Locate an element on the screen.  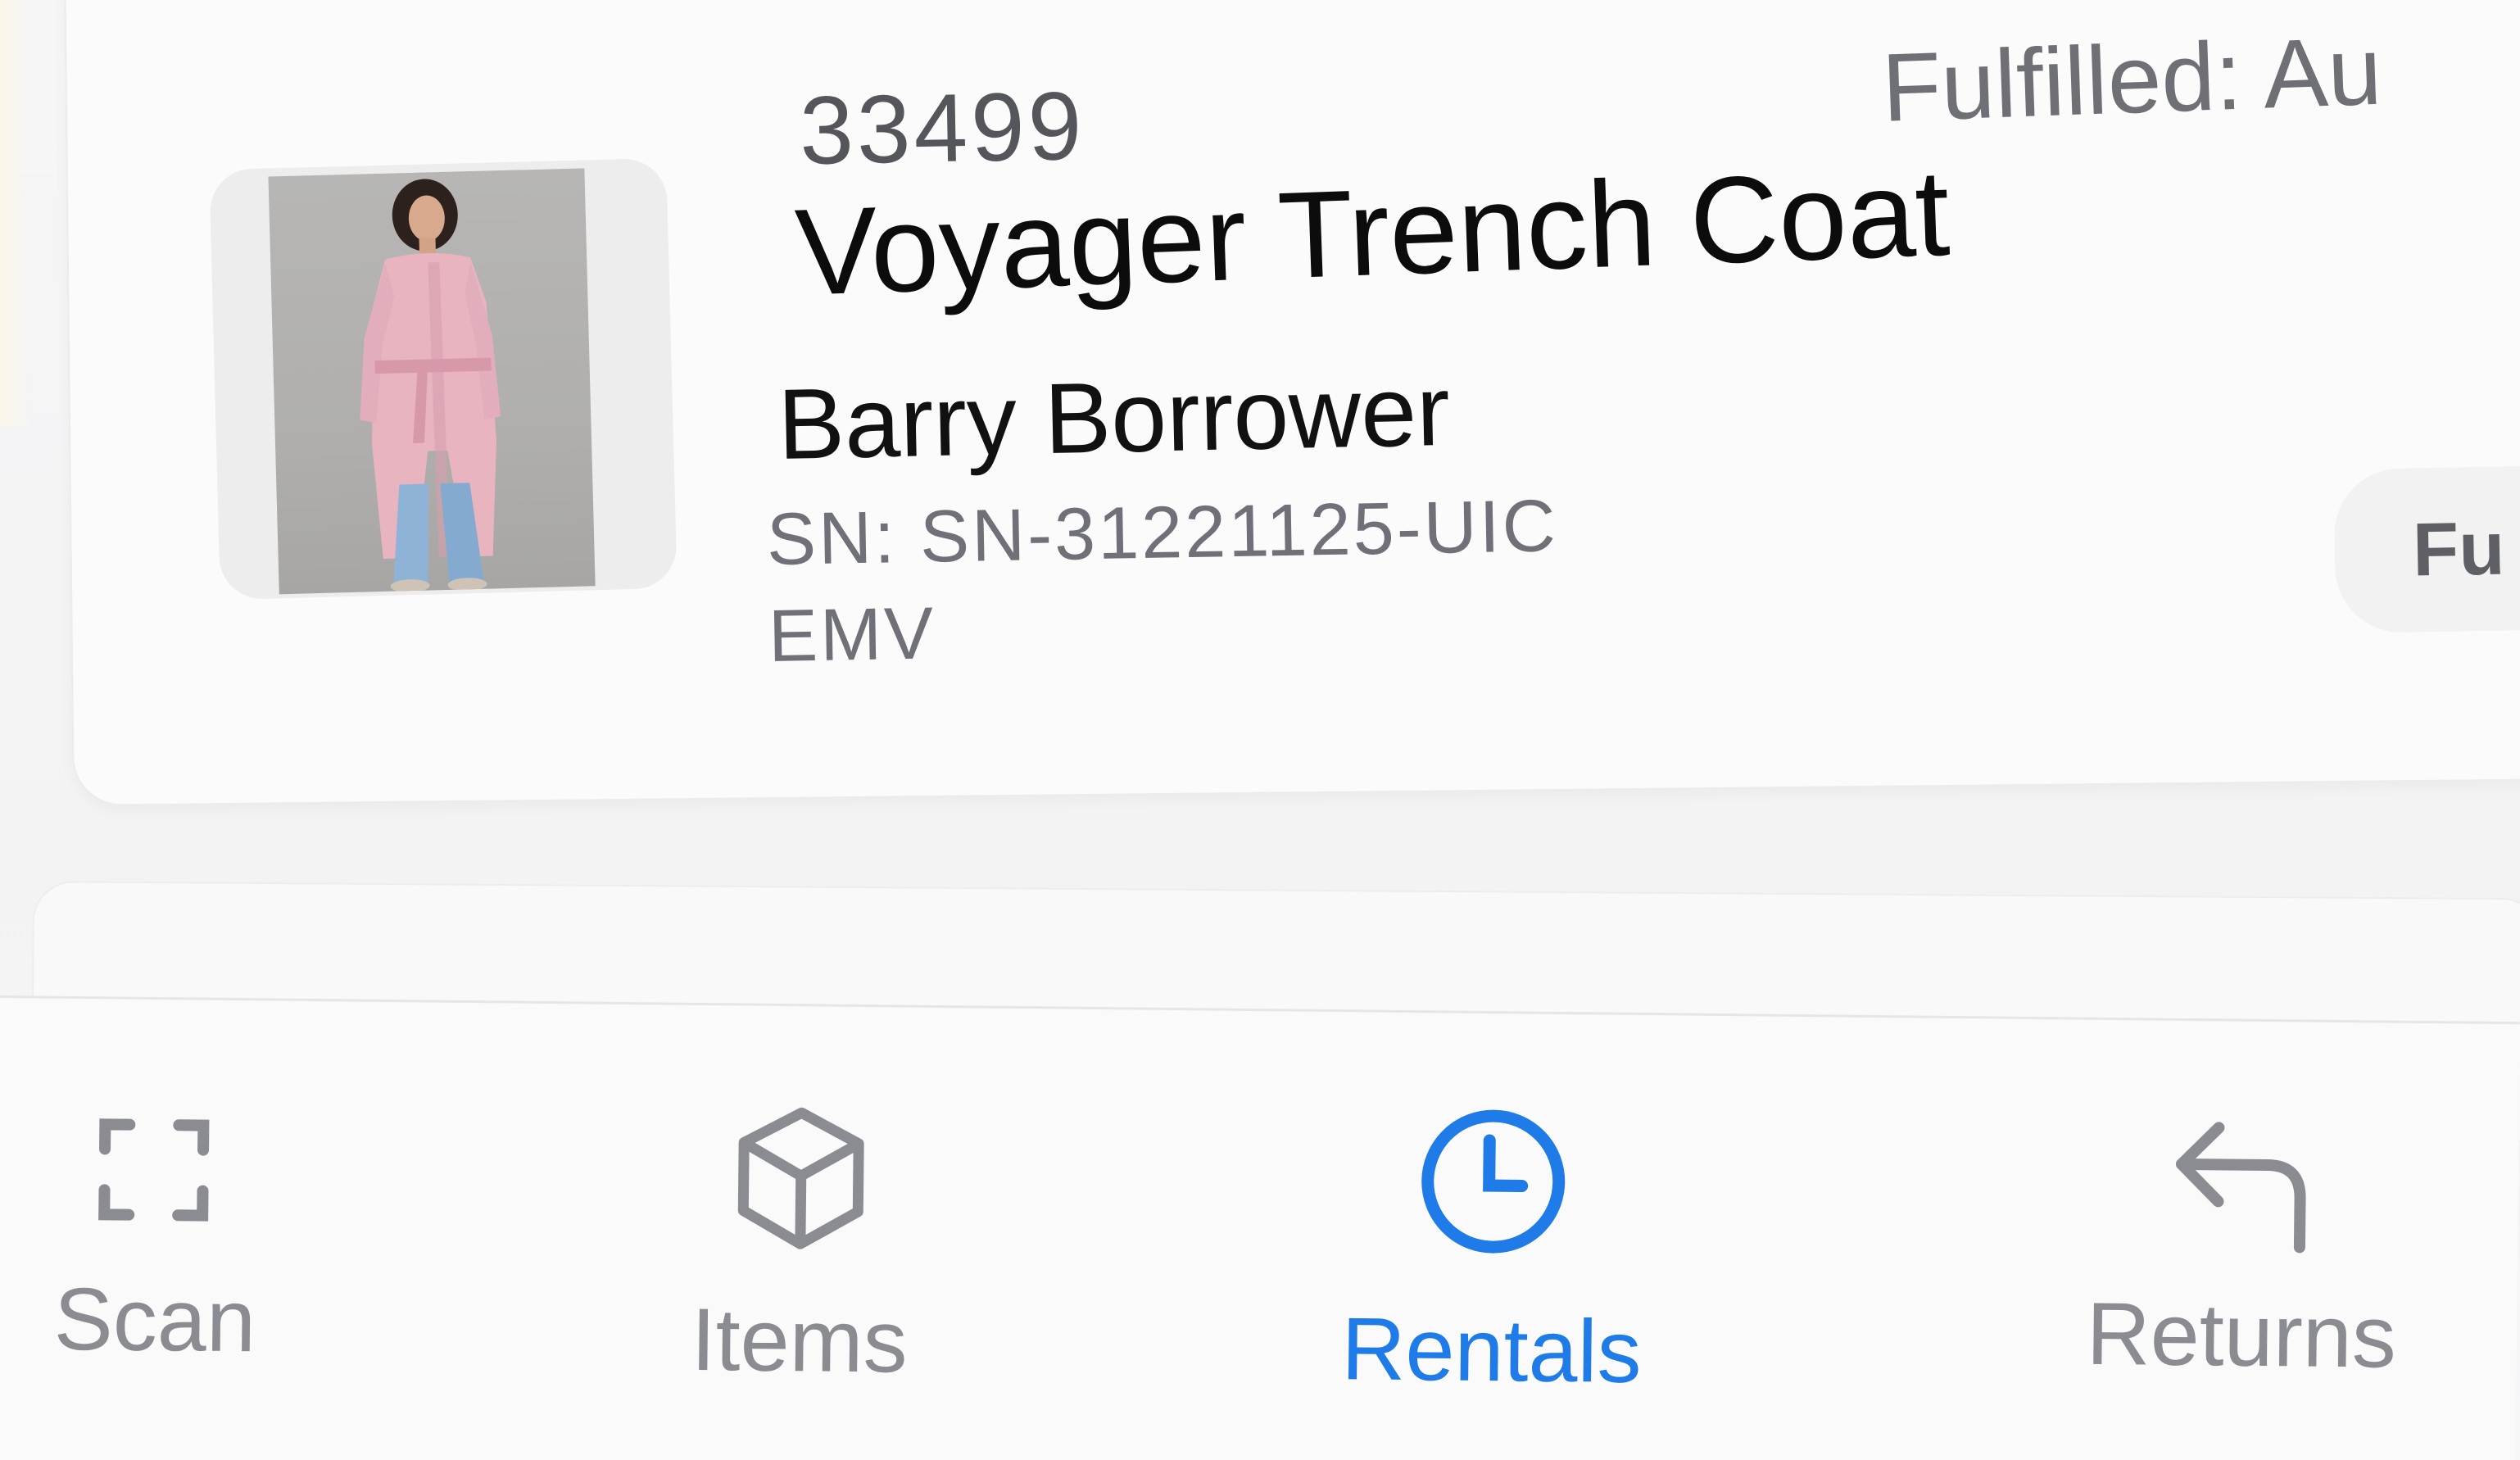
fulfilled-date: Fulfilled: Au is located at coordinates (2132, 80).